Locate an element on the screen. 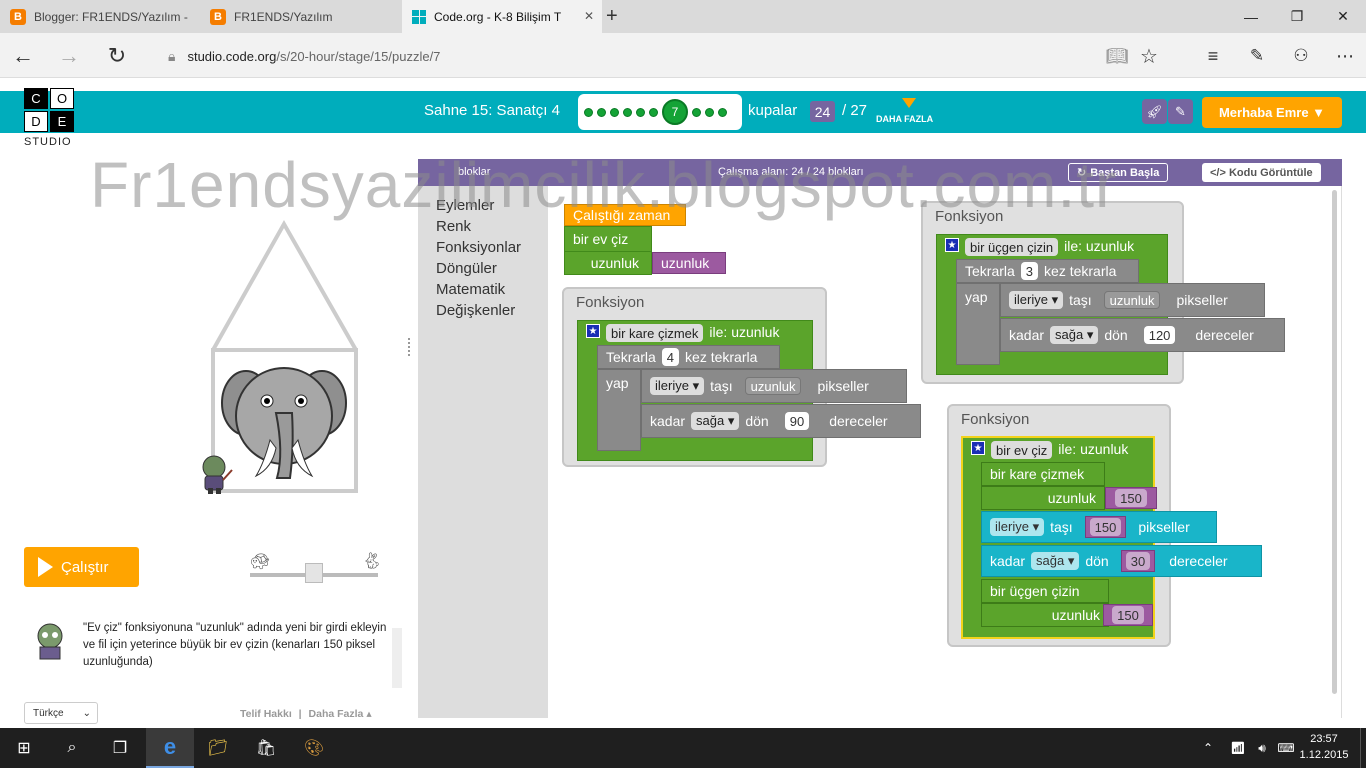 The height and width of the screenshot is (768, 1366). triangle-length-arg: 150 is located at coordinates (1128, 615).